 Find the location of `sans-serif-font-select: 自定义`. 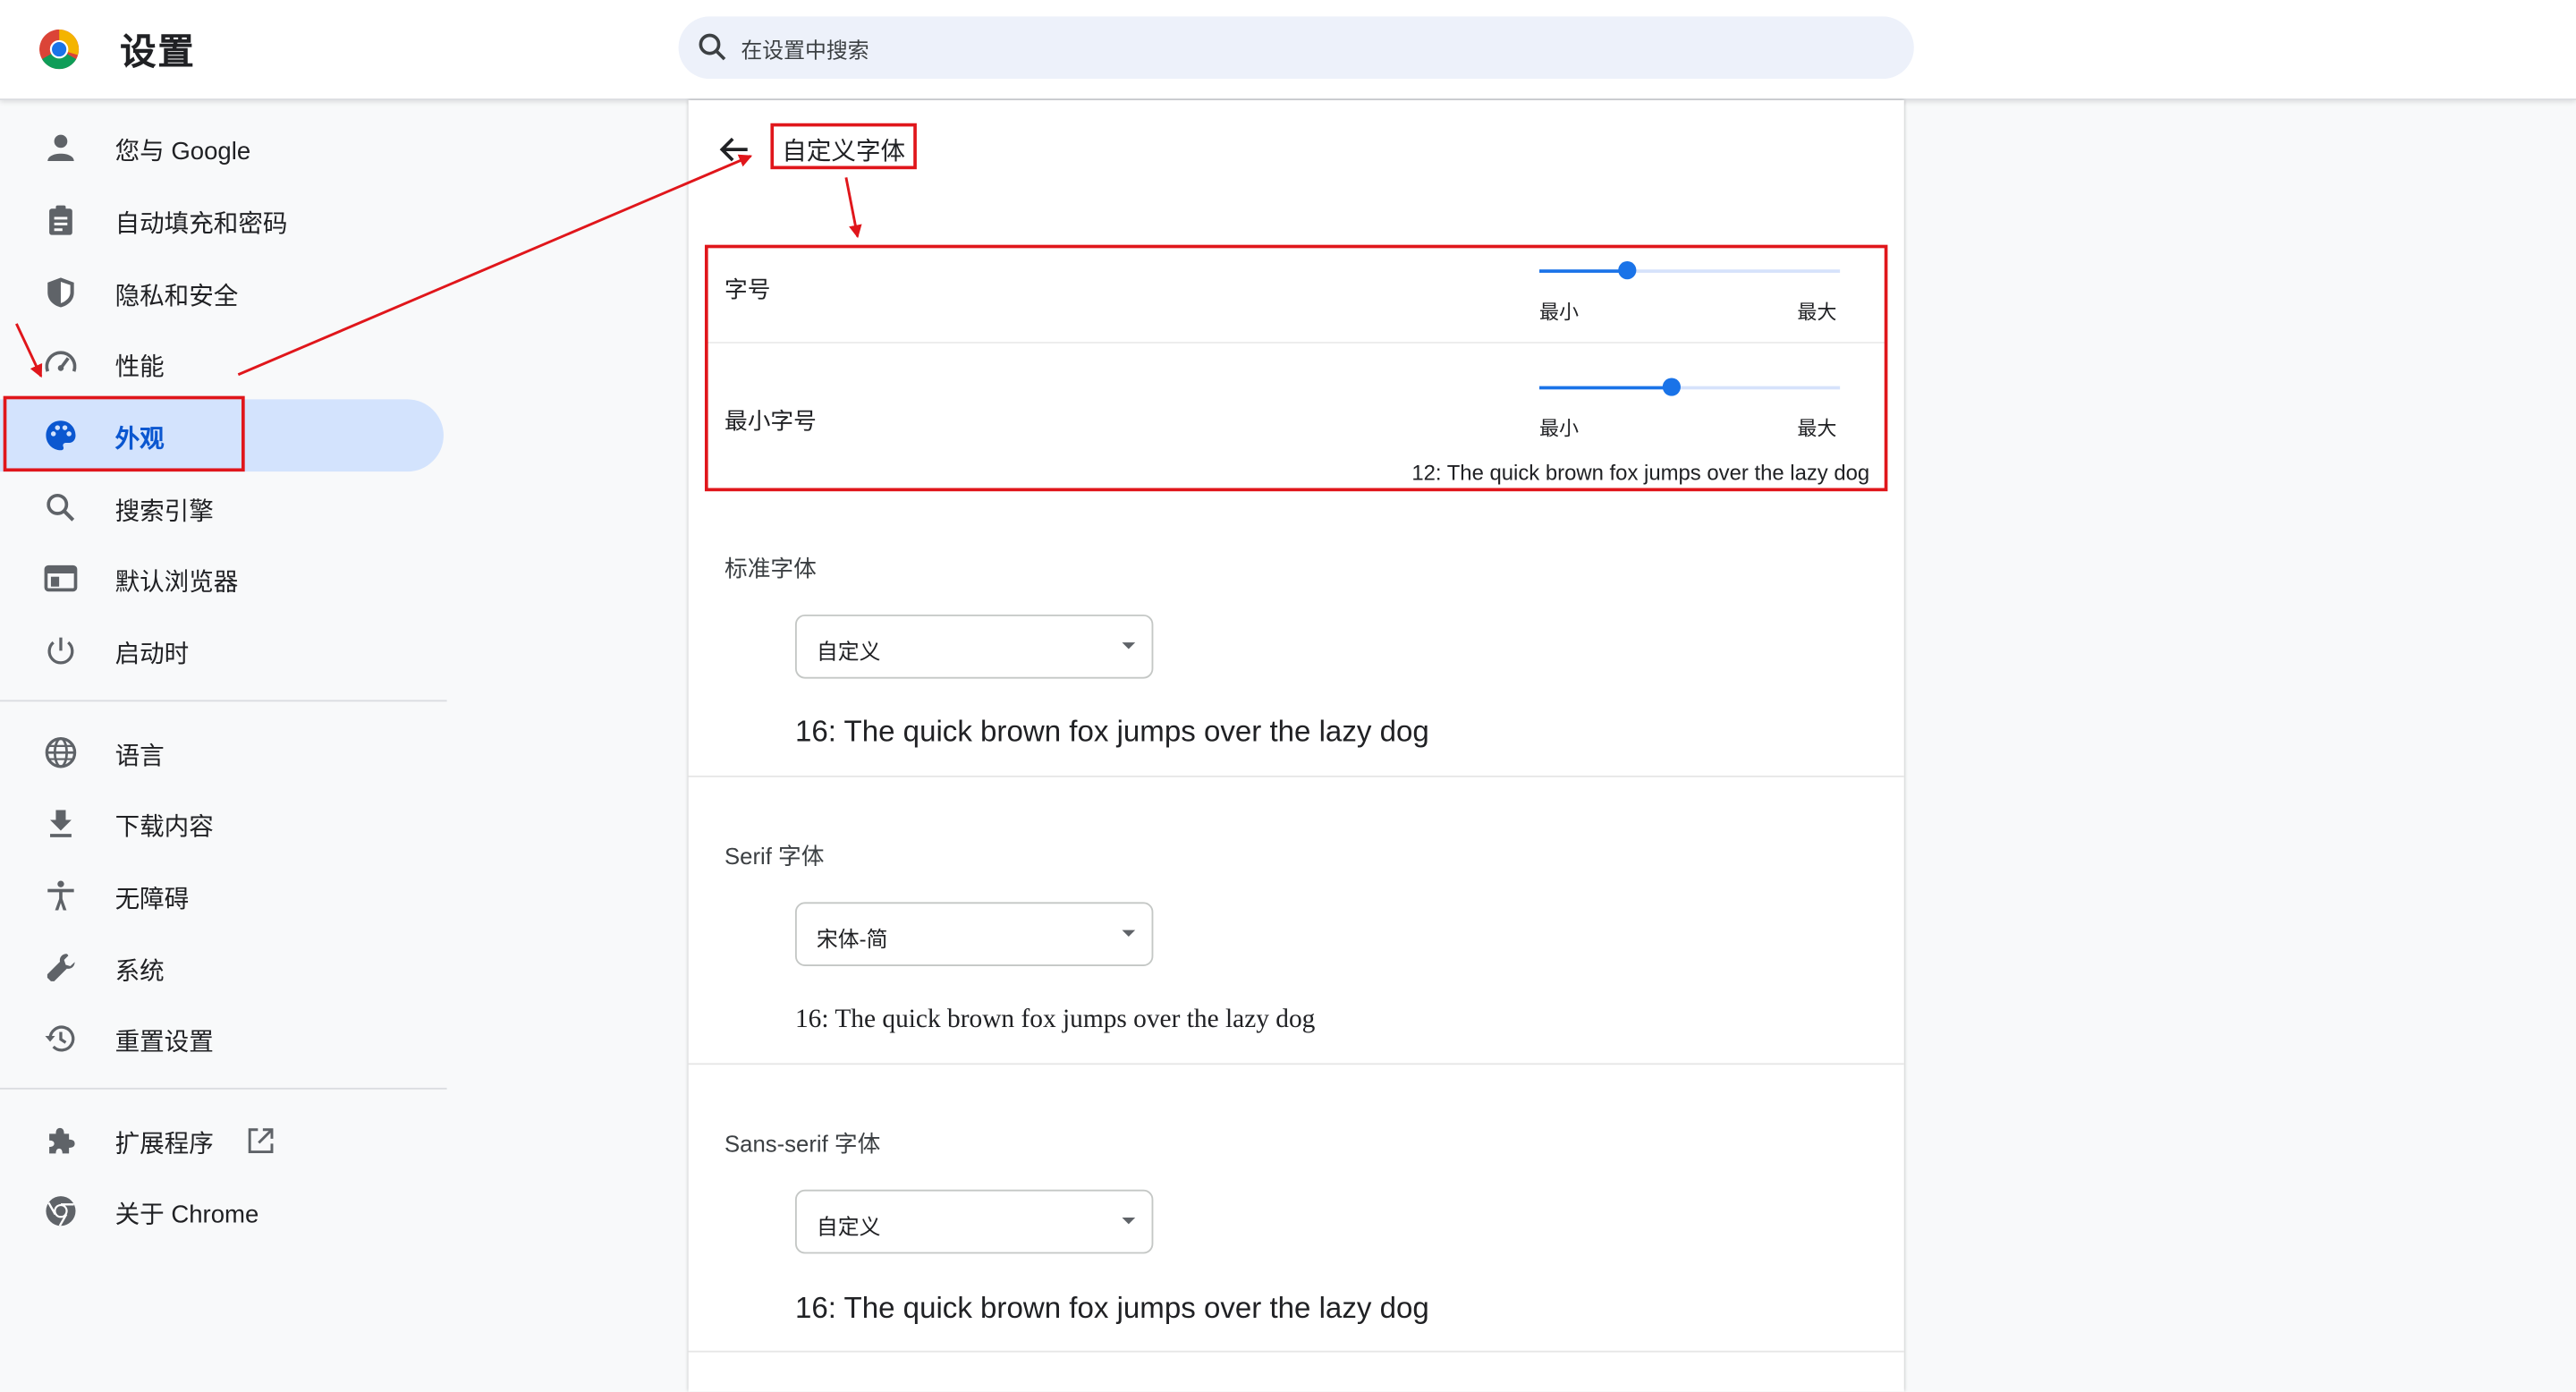

sans-serif-font-select: 自定义 is located at coordinates (974, 1221).